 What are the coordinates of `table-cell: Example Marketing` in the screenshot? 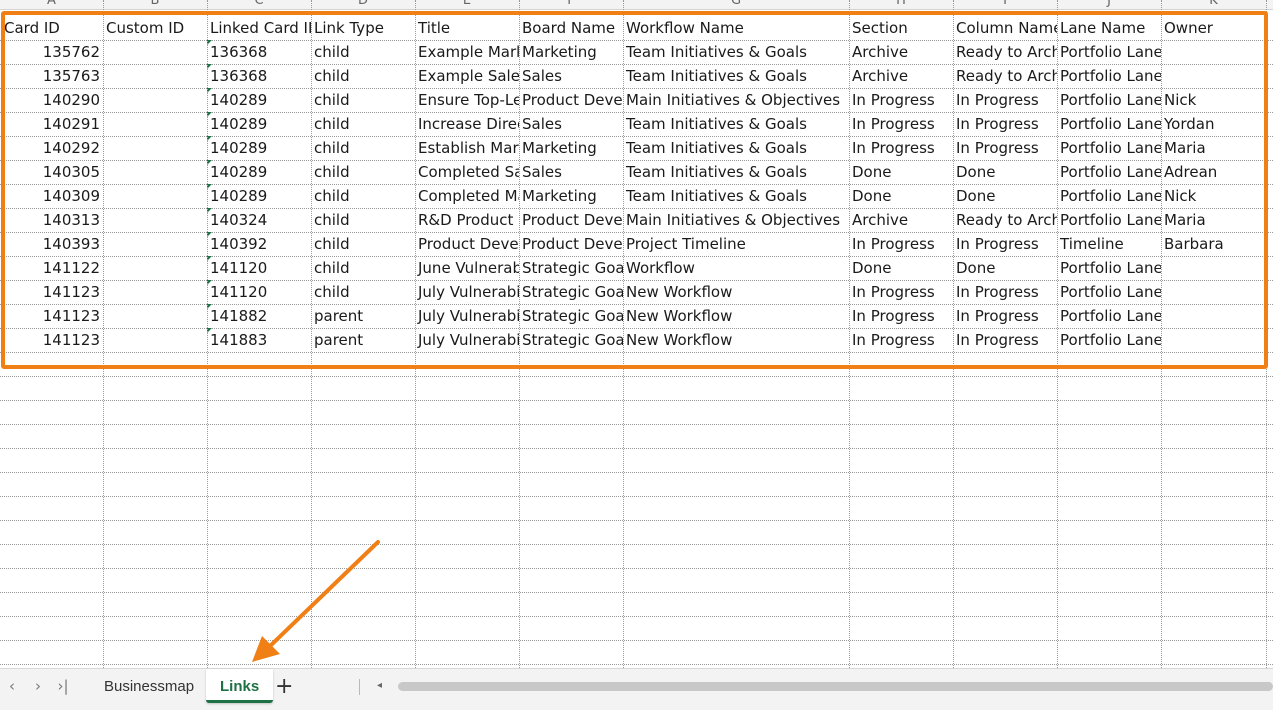 It's located at (467, 52).